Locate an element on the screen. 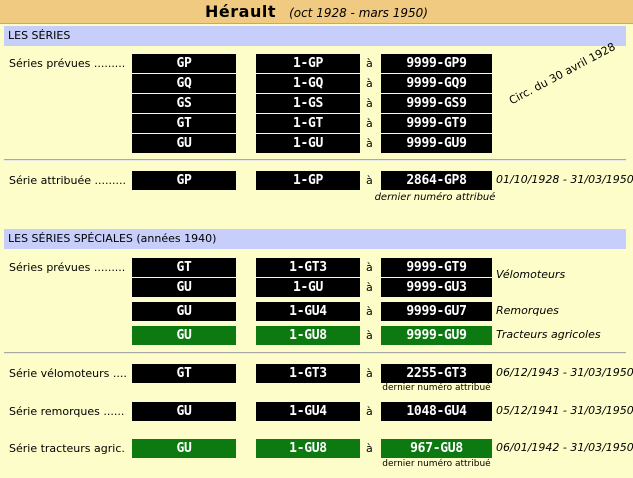 This screenshot has height=478, width=633. tracteurs-series-label: Série tracteurs agric. is located at coordinates (67, 448).